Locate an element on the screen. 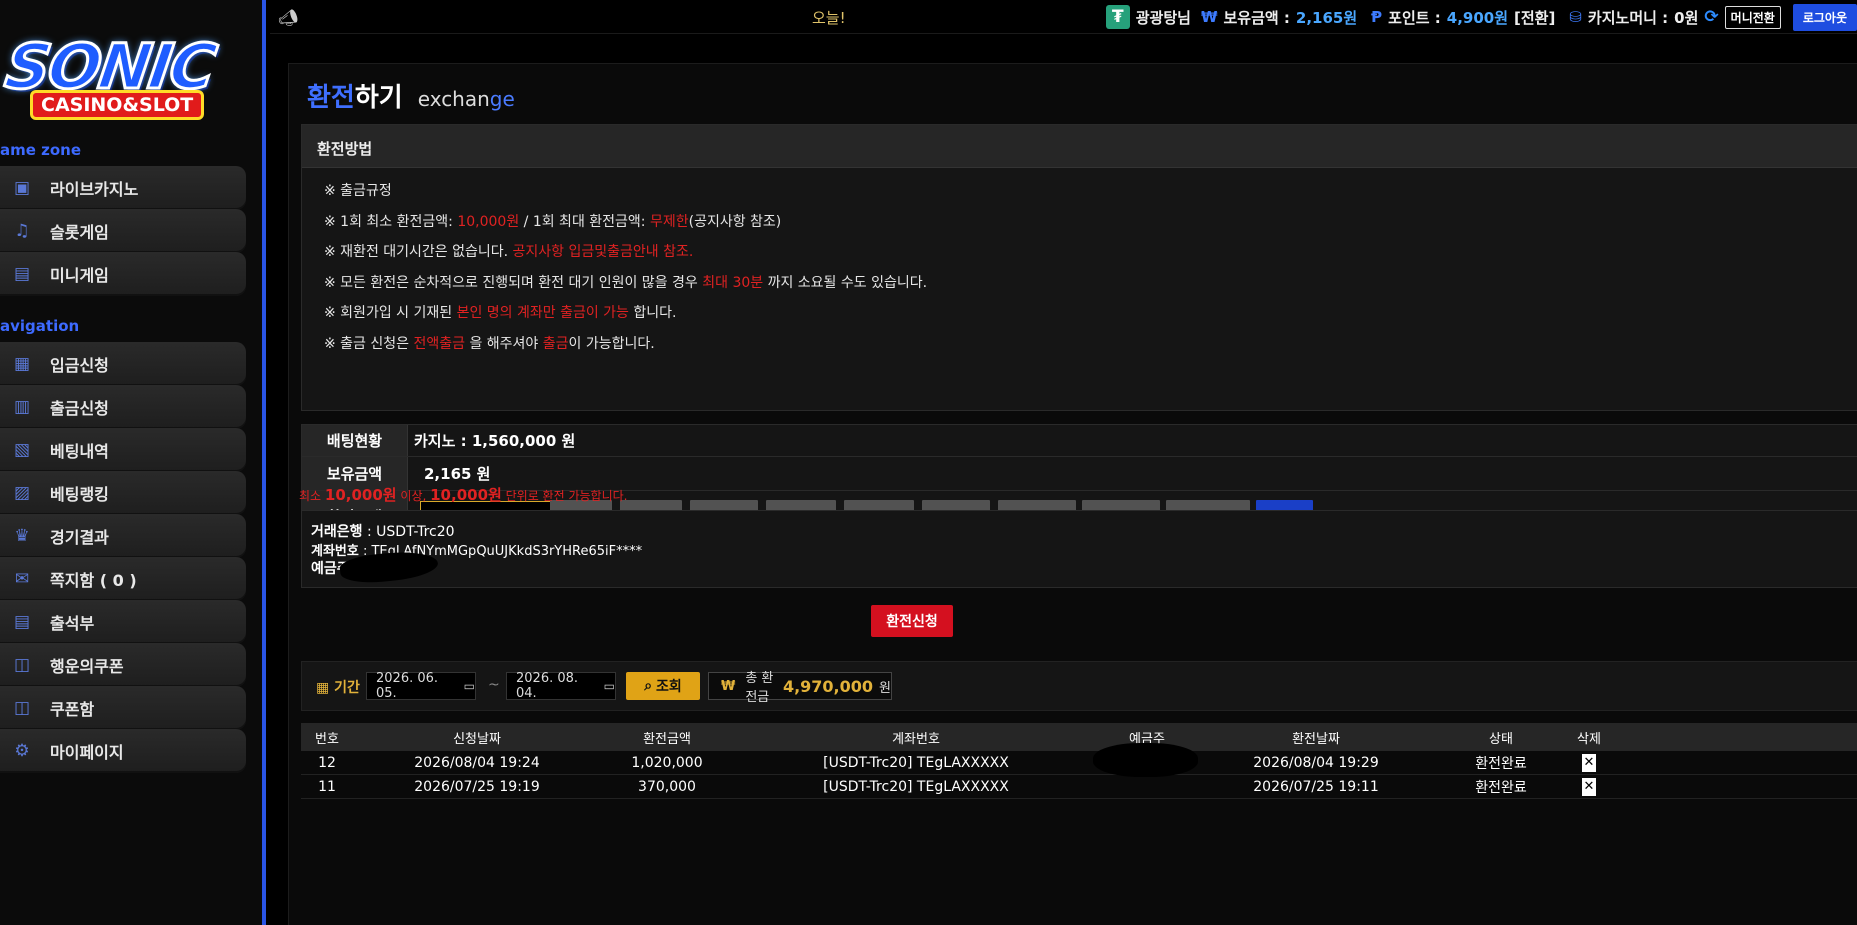 The height and width of the screenshot is (925, 1857). sidebar-item-label: 입금신청 is located at coordinates (79, 365).